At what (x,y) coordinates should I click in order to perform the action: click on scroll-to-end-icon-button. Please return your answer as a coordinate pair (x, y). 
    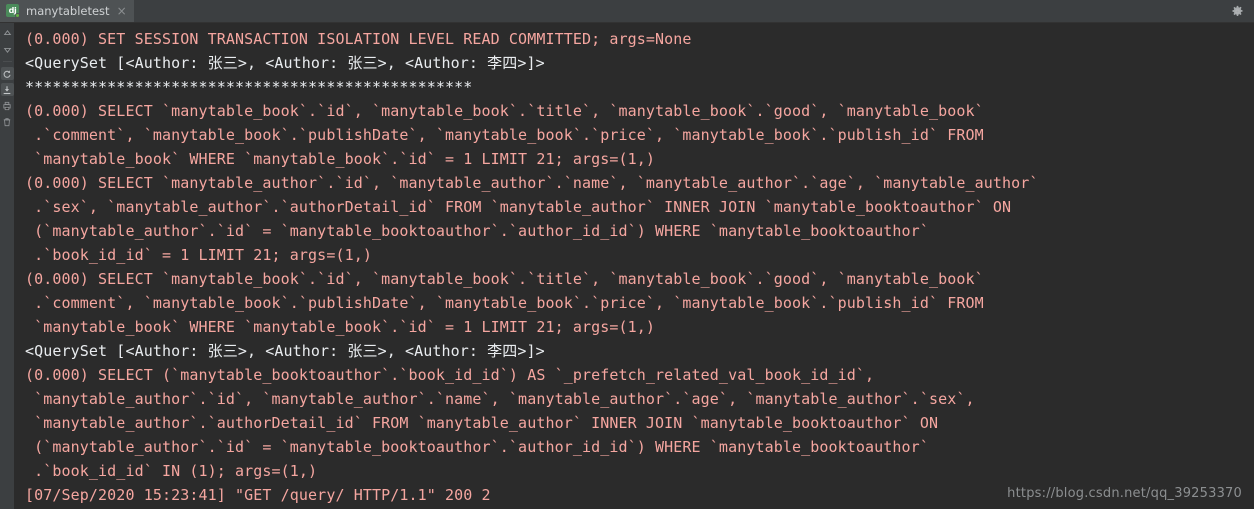
    Looking at the image, I should click on (7, 89).